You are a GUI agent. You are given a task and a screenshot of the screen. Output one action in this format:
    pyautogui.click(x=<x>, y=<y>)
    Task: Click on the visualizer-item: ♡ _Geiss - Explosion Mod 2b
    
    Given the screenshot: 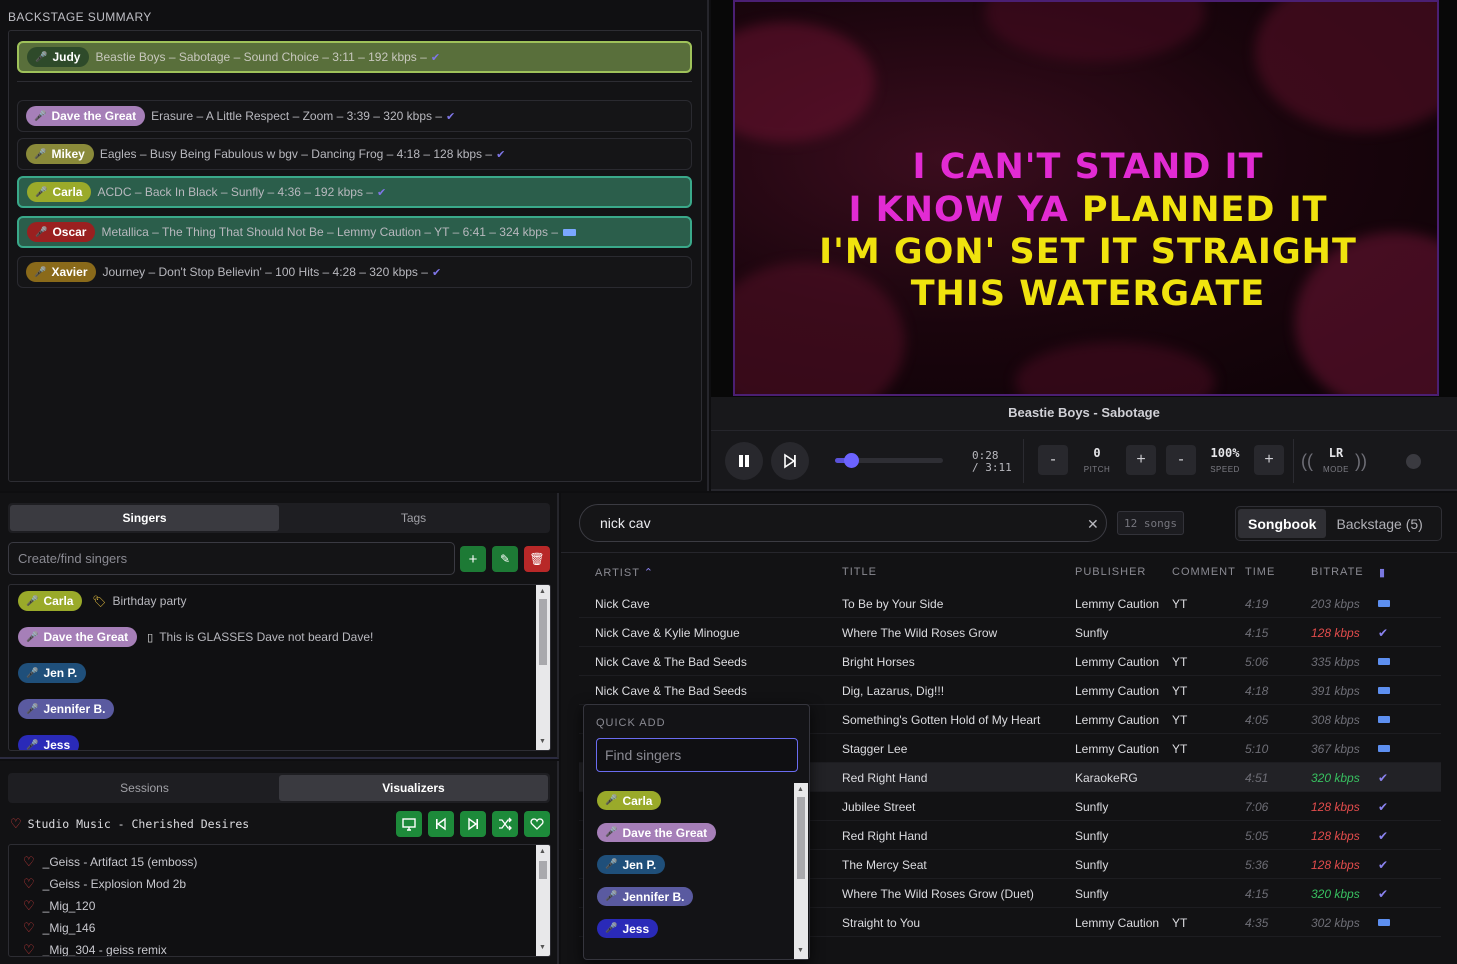 What is the action you would take?
    pyautogui.click(x=104, y=884)
    